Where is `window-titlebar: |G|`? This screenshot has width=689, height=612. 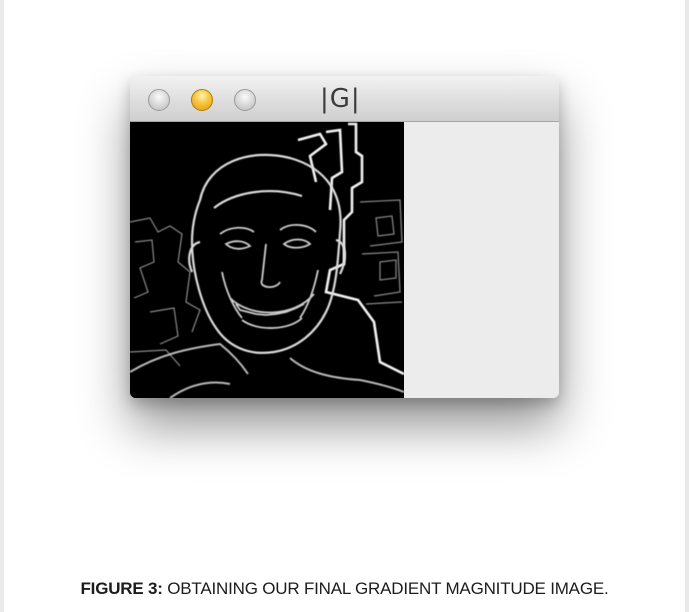
window-titlebar: |G| is located at coordinates (344, 99).